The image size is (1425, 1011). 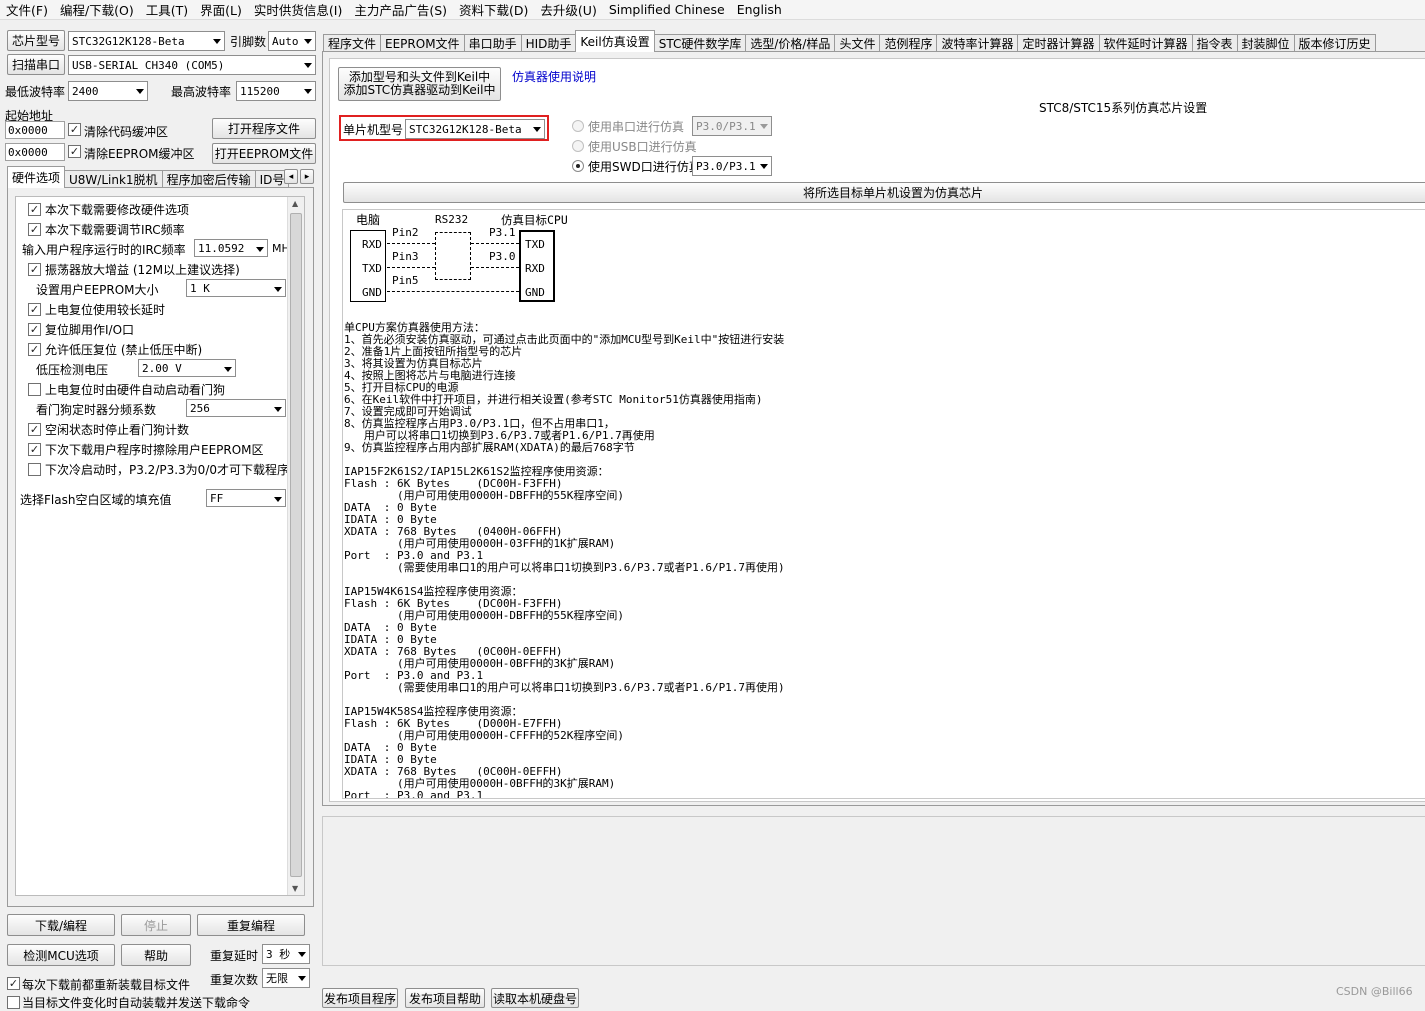 What do you see at coordinates (81, 329) in the screenshot?
I see `option-row: ✓ 复位脚用作I/O口` at bounding box center [81, 329].